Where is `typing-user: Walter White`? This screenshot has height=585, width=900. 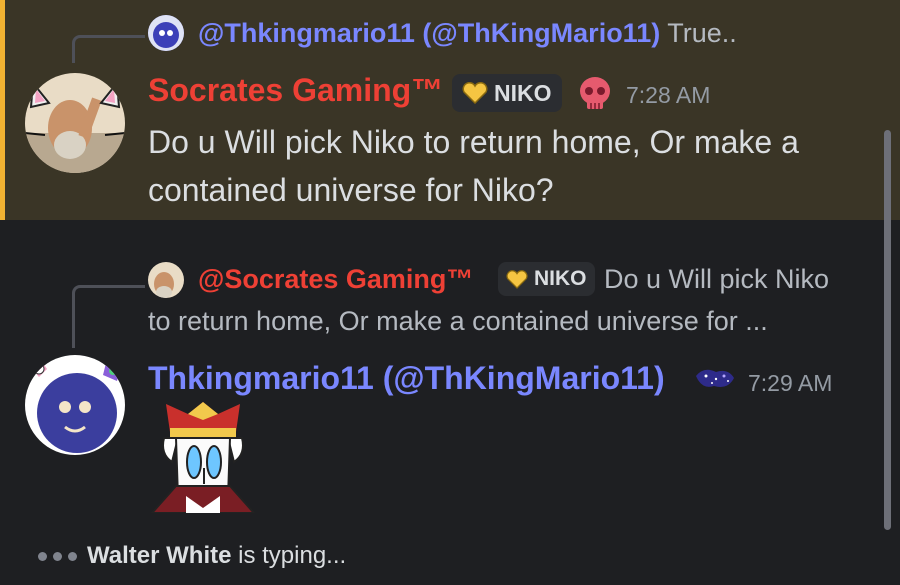 typing-user: Walter White is located at coordinates (159, 555).